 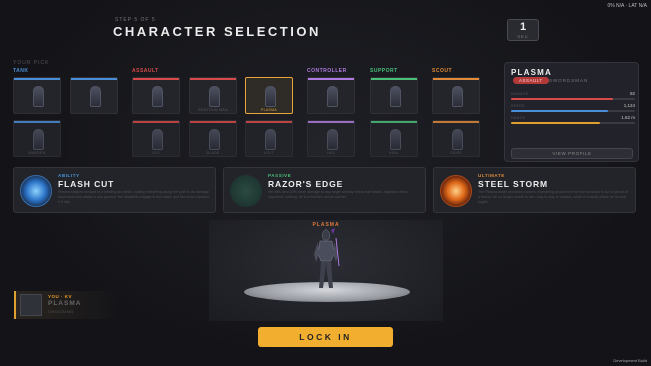 What do you see at coordinates (37, 138) in the screenshot?
I see `character-tile: WARDEN` at bounding box center [37, 138].